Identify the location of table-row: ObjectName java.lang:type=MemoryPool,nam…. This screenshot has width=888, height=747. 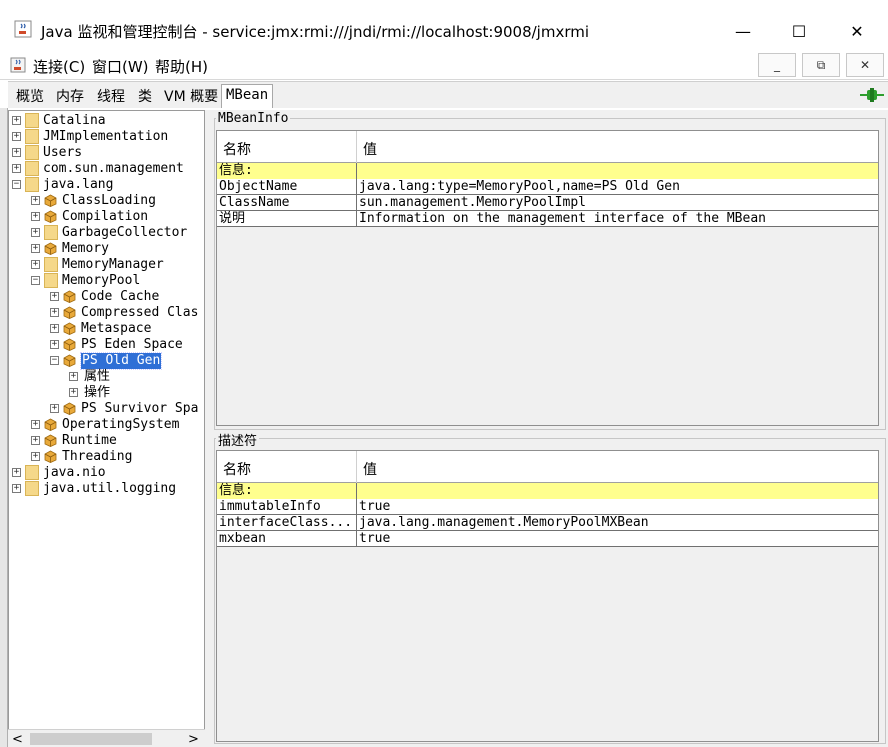
(547, 187).